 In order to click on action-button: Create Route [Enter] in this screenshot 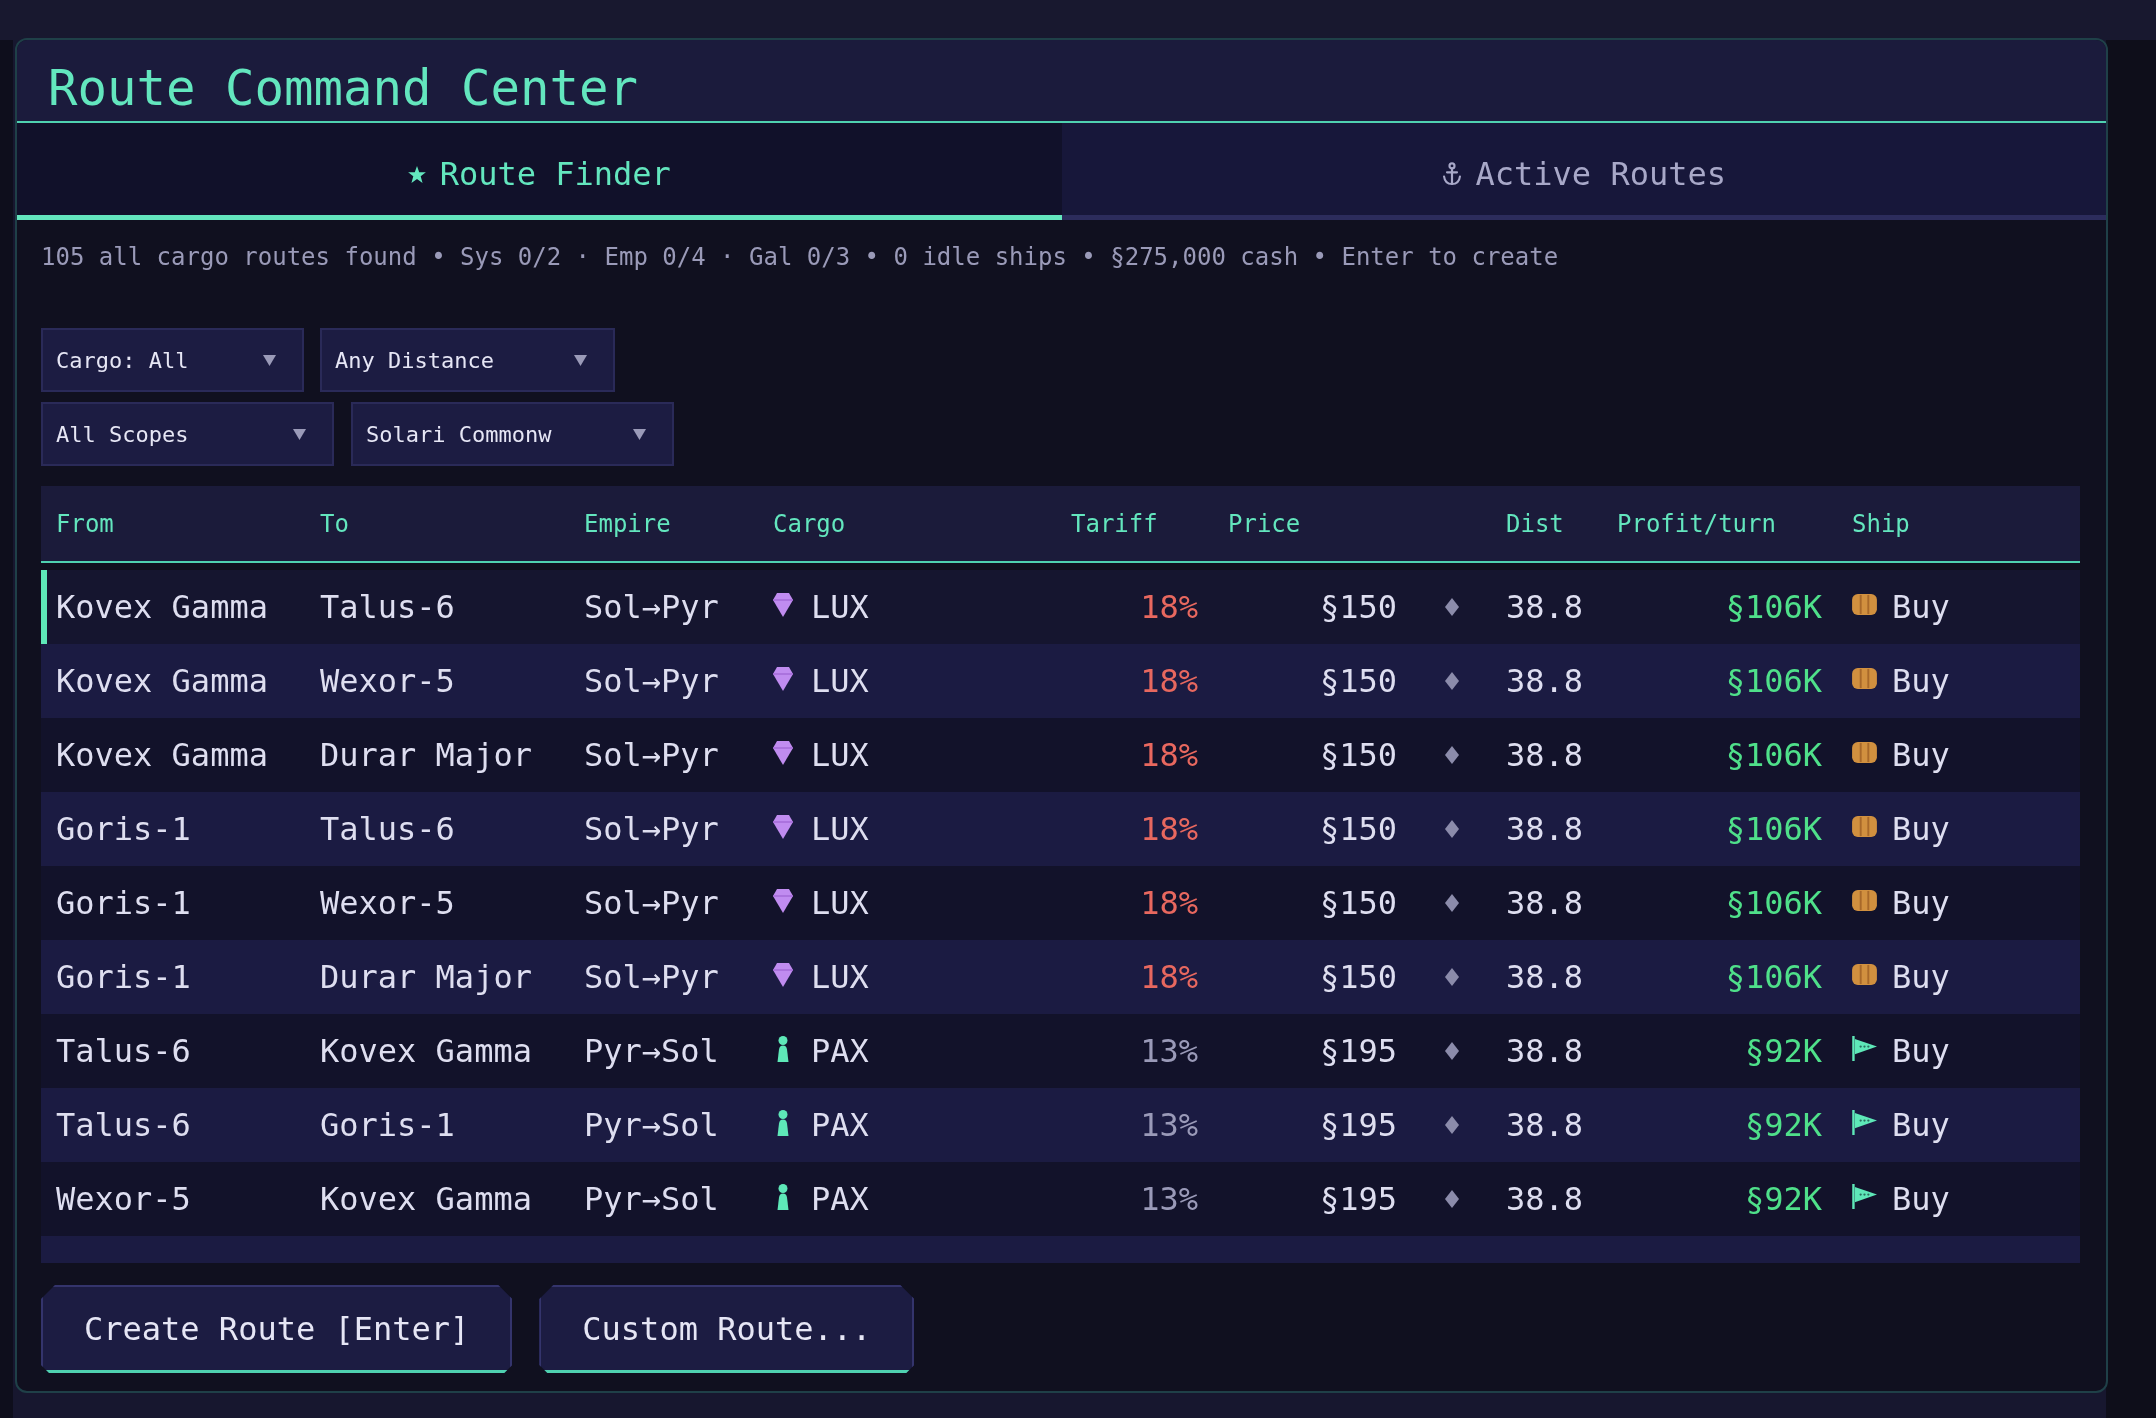, I will do `click(277, 1329)`.